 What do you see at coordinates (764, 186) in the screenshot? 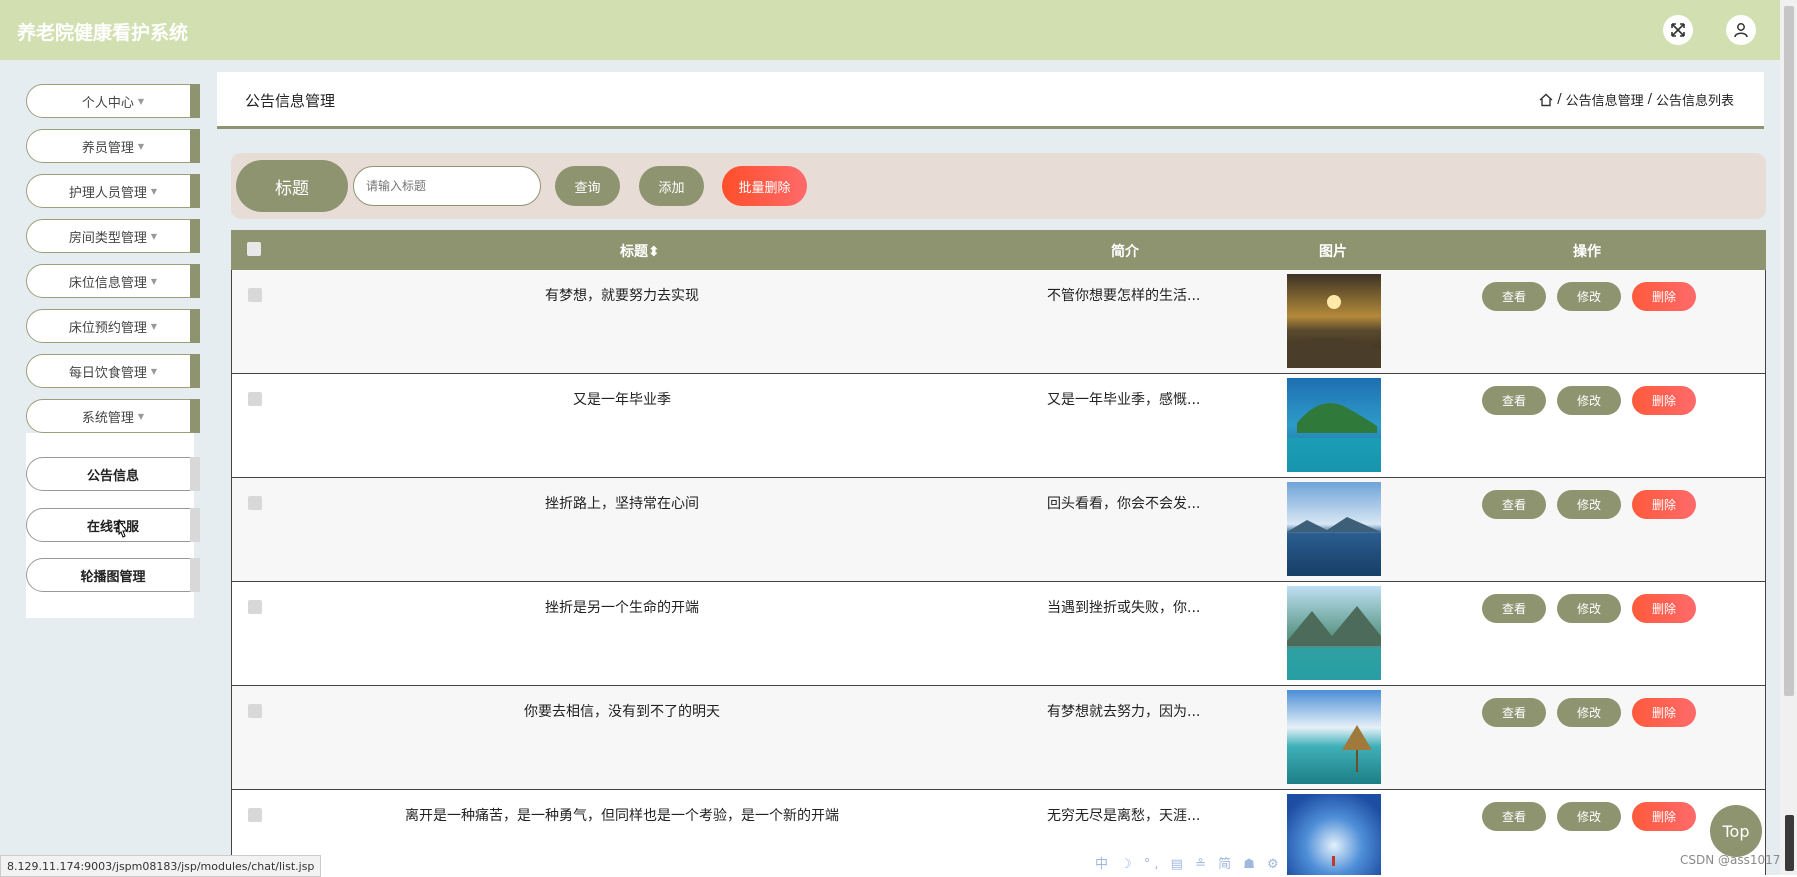
I see `batch-delete-button: 批量删除` at bounding box center [764, 186].